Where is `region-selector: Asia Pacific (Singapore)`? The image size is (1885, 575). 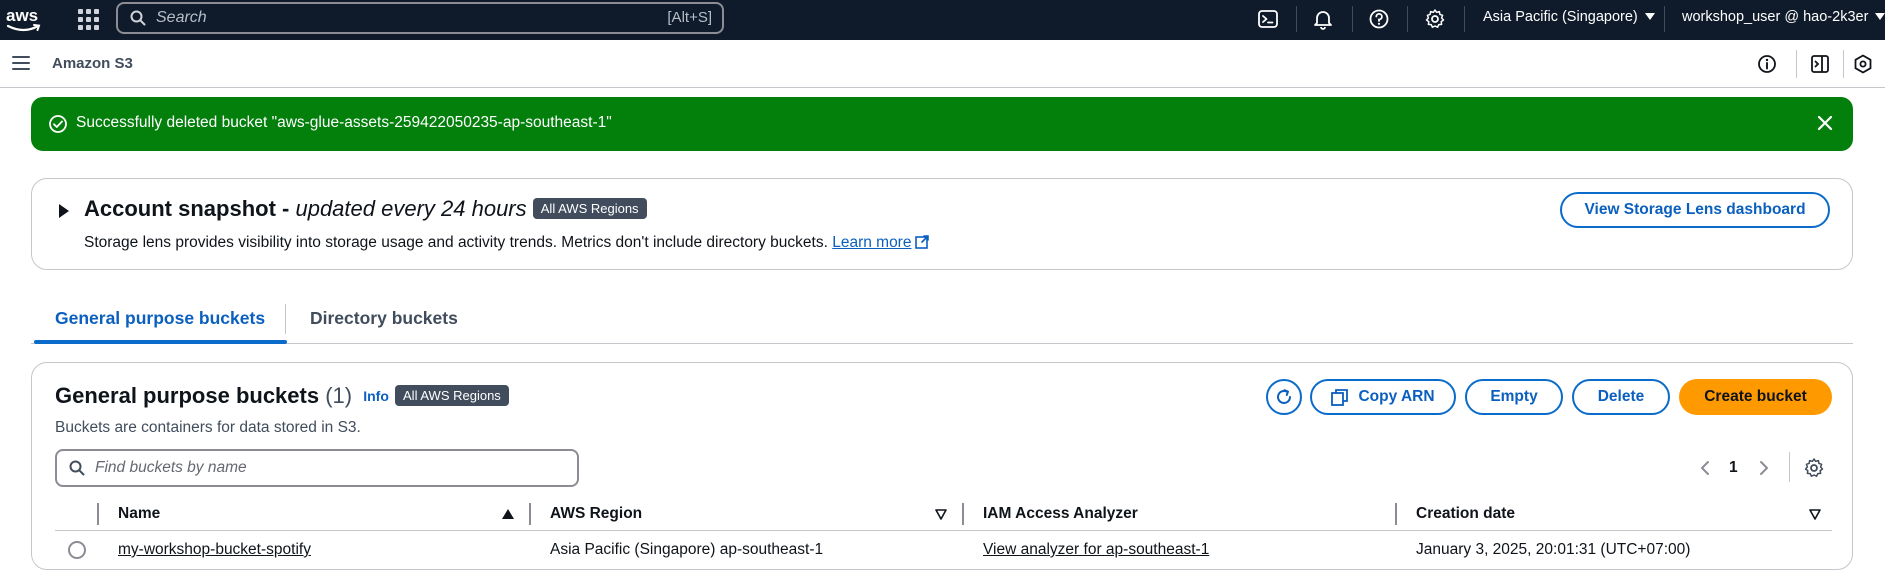 region-selector: Asia Pacific (Singapore) is located at coordinates (1569, 17).